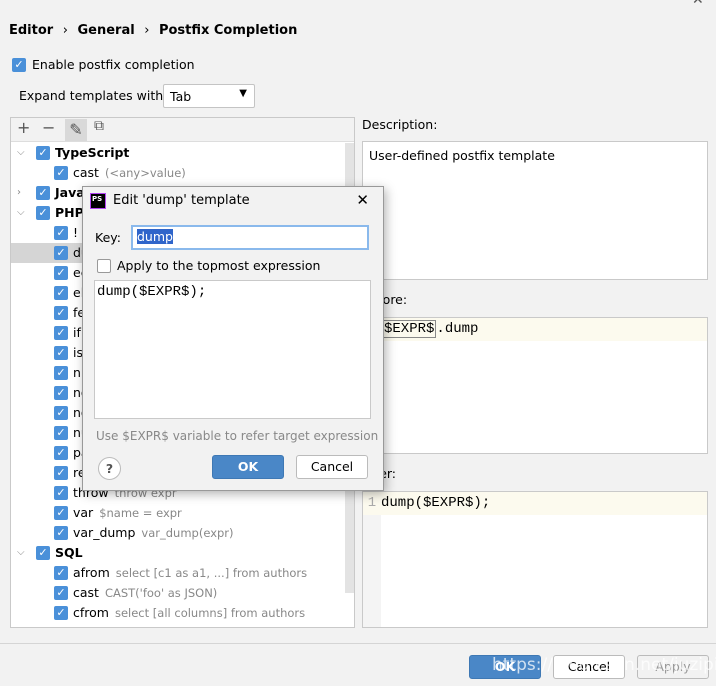 The height and width of the screenshot is (686, 716). I want to click on topmost-checkbox, so click(104, 266).